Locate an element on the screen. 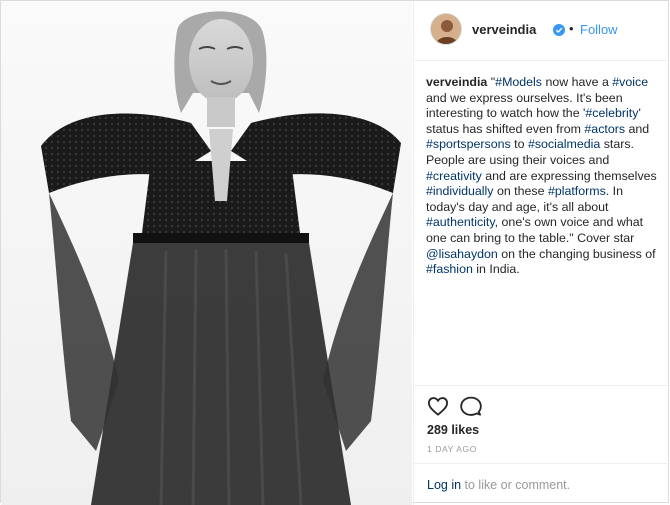 The image size is (670, 505). caption-hashtag-link: #actors is located at coordinates (604, 129).